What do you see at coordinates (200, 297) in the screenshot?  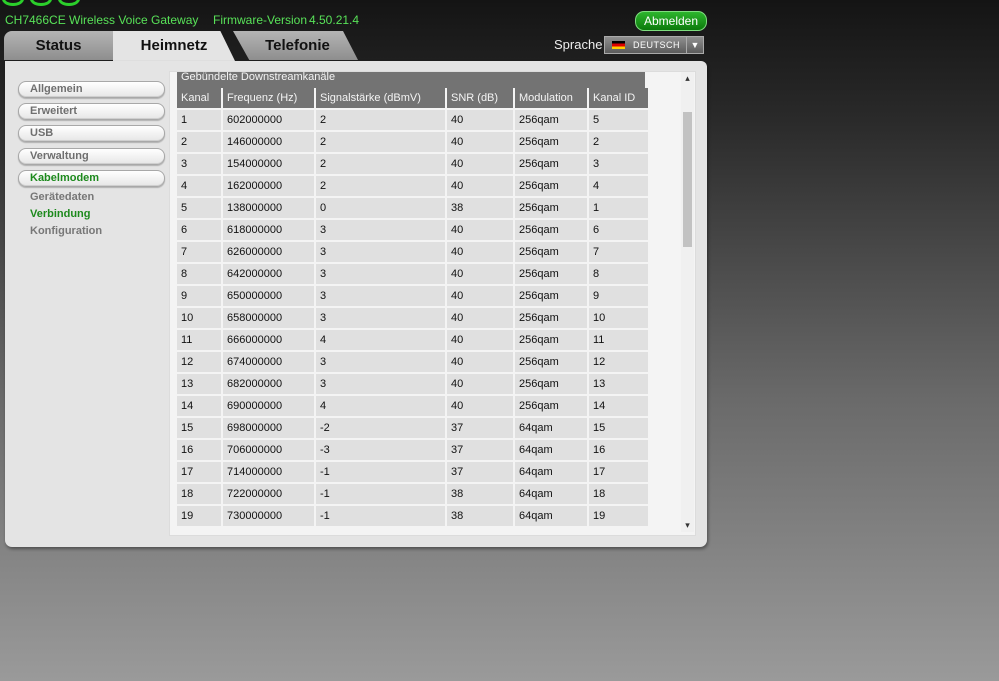 I see `kanal-cell: 9` at bounding box center [200, 297].